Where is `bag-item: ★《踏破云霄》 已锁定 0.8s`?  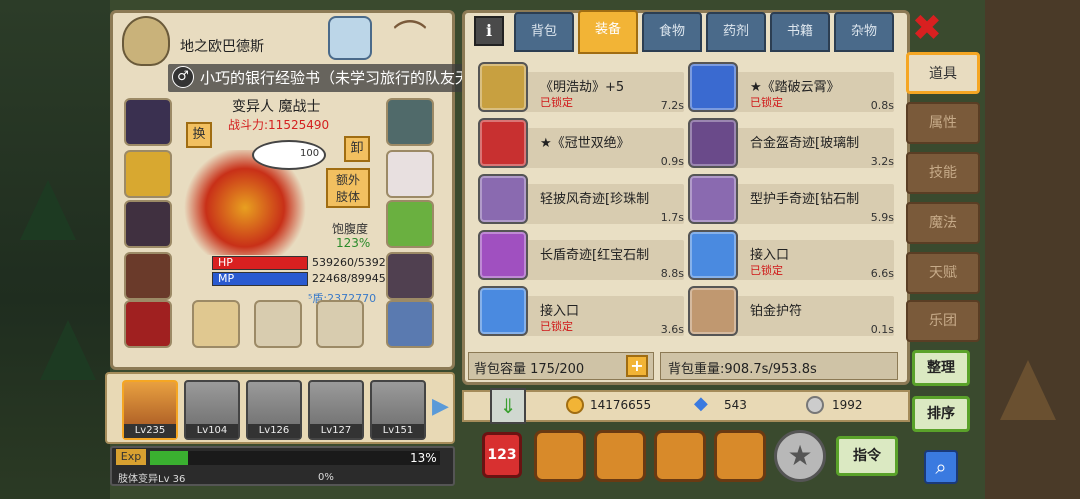 bag-item: ★《踏破云霄》 已锁定 0.8s is located at coordinates (793, 87).